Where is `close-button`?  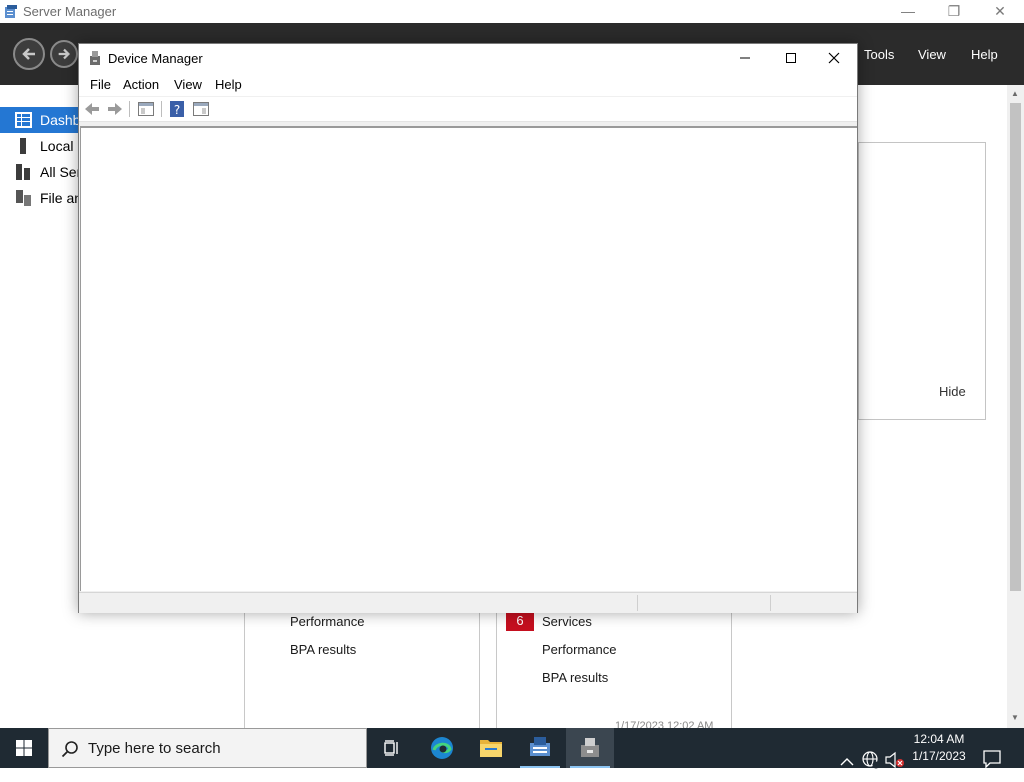
close-button is located at coordinates (834, 58).